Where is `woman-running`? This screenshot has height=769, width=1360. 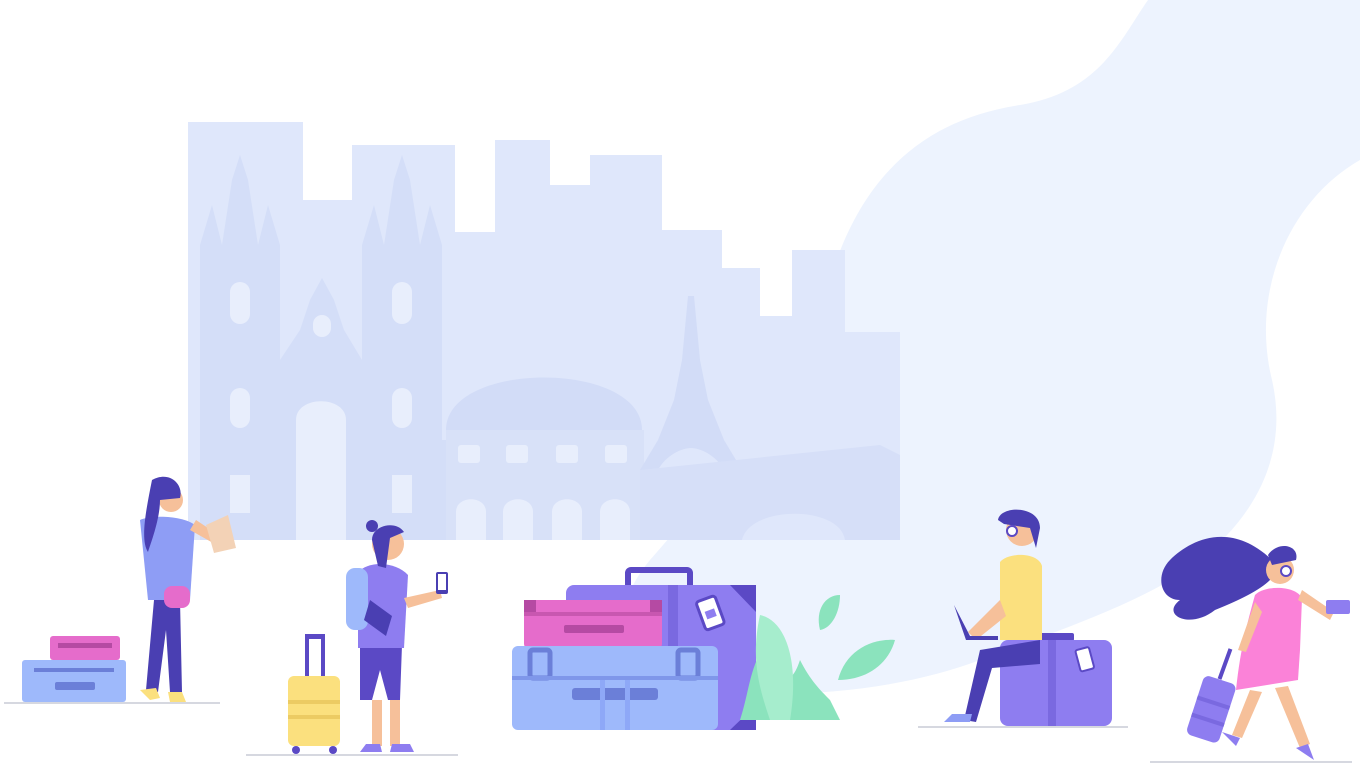
woman-running is located at coordinates (1255, 648).